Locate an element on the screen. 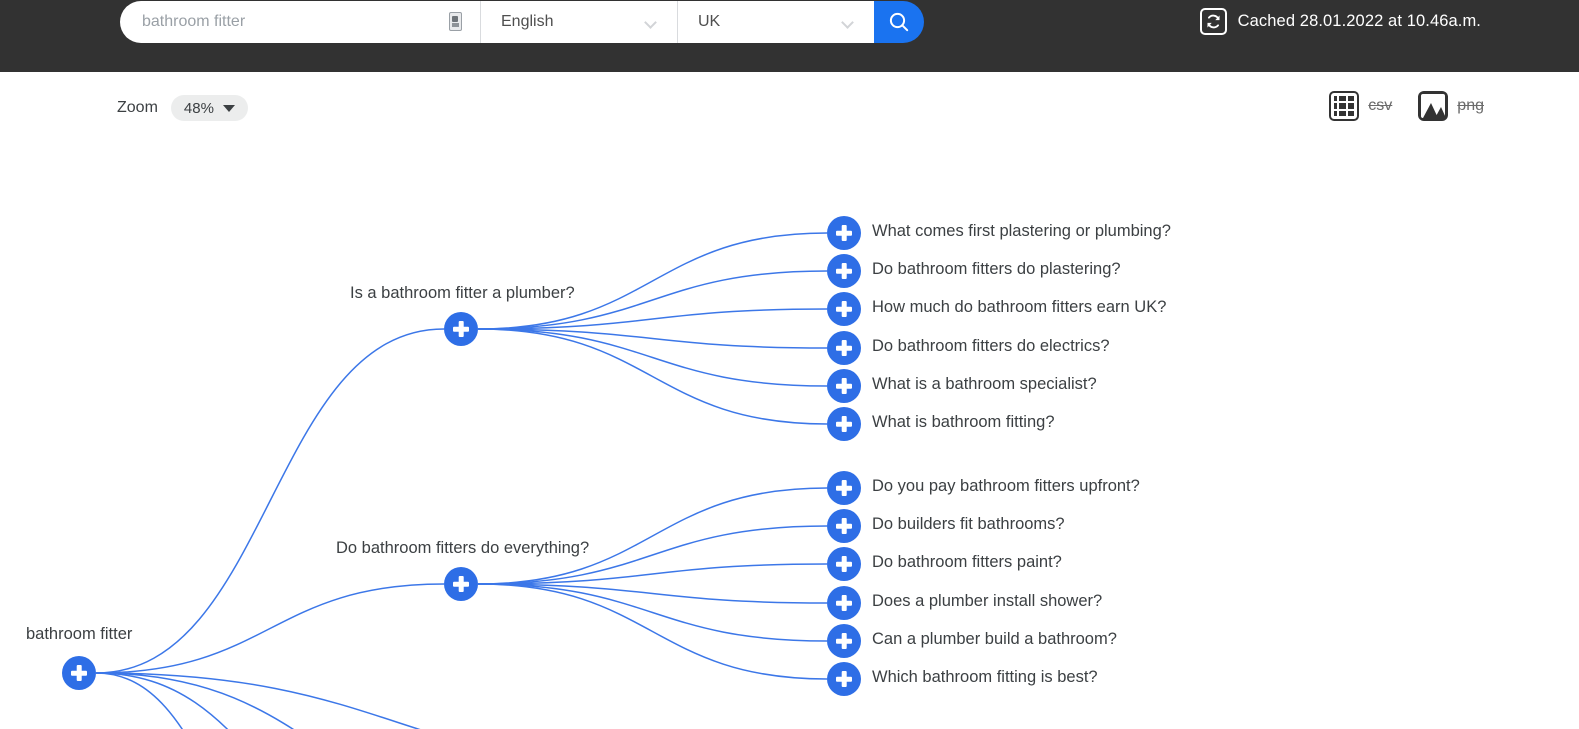  root-node-label: bathroom fitter is located at coordinates (79, 634).